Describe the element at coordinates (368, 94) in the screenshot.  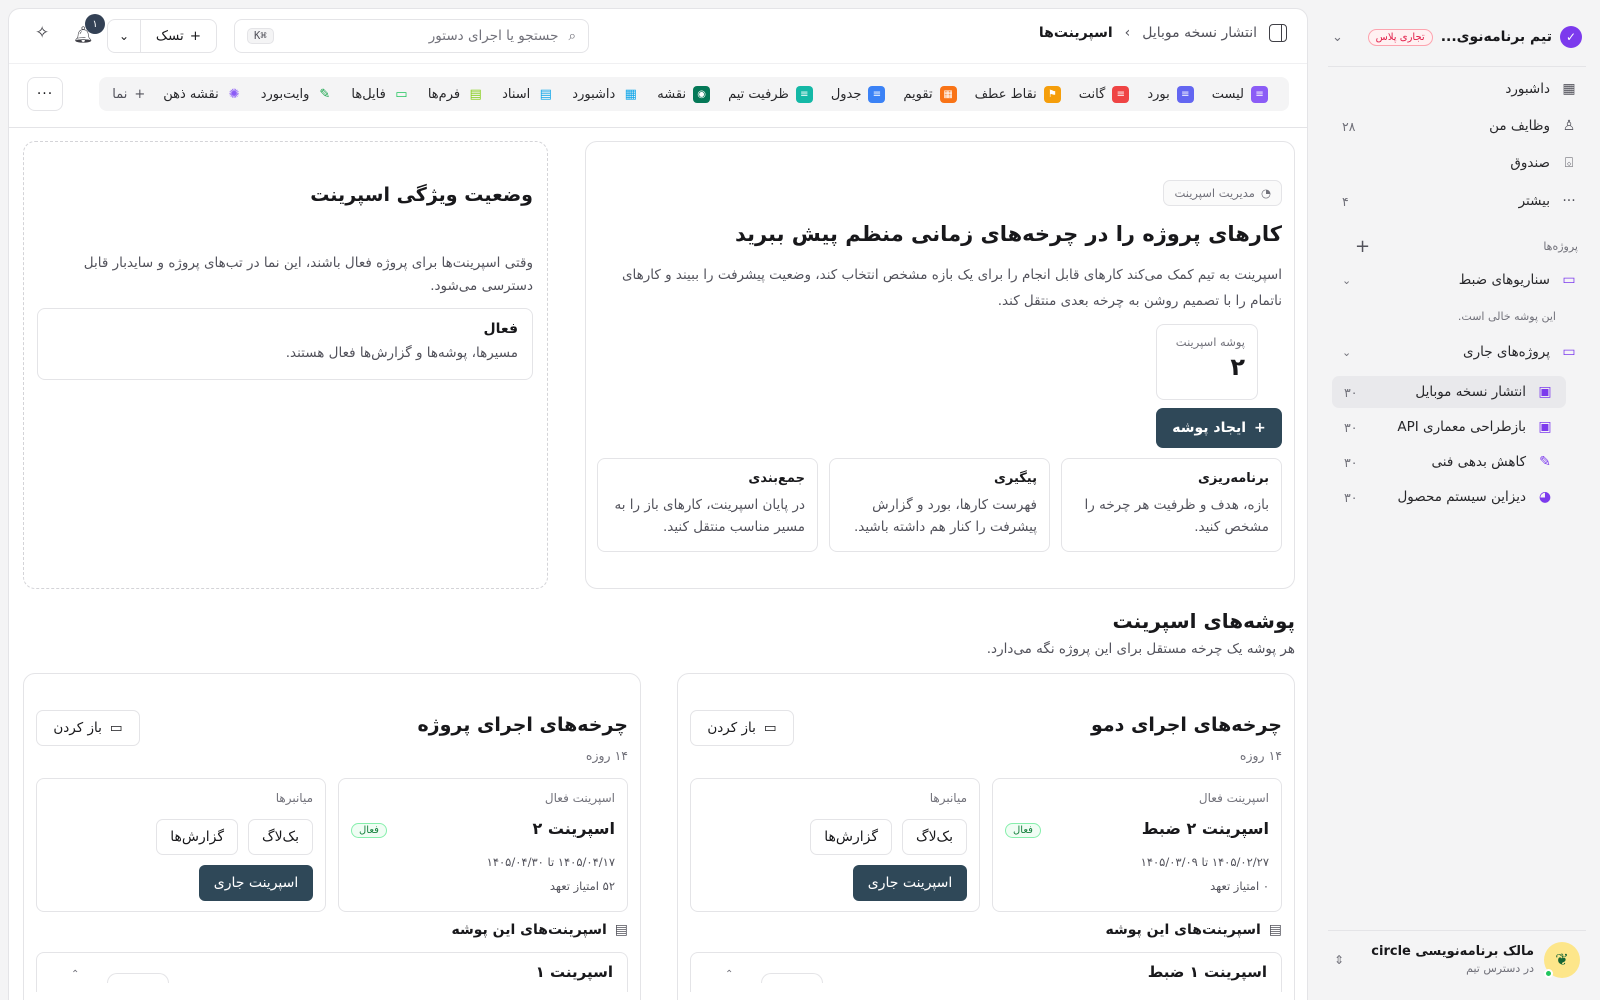
I see `tab-label: فایل‌ها` at that location.